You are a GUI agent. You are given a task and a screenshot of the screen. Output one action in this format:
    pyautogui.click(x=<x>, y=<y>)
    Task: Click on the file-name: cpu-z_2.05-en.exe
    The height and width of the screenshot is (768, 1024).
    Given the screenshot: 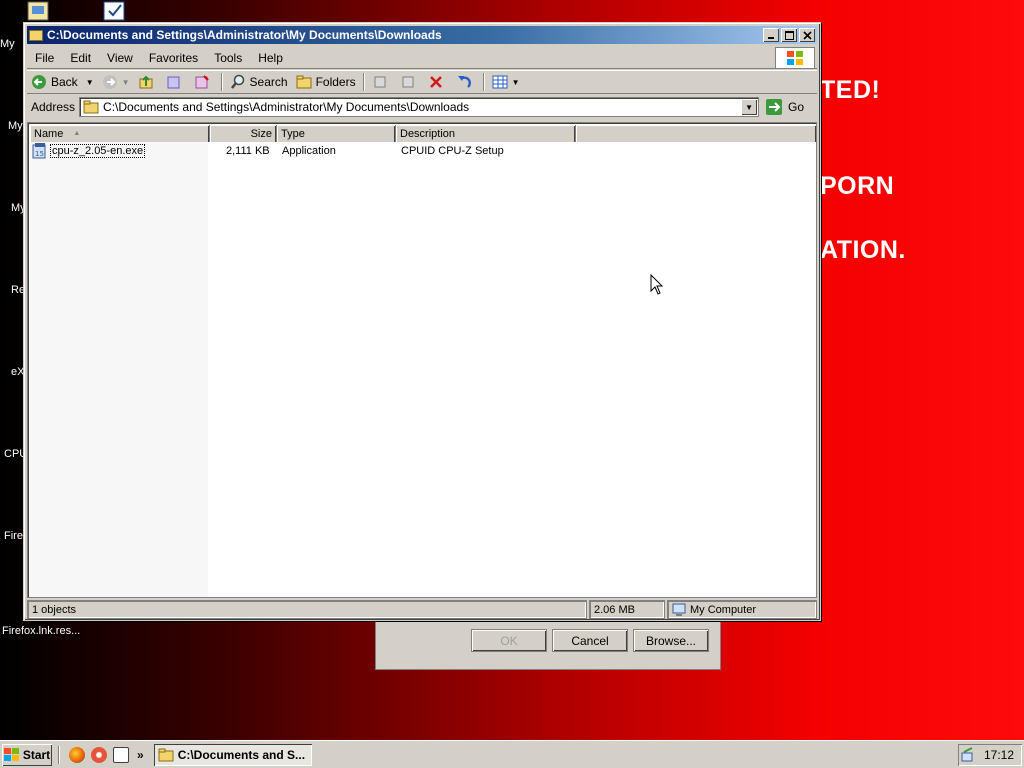 What is the action you would take?
    pyautogui.click(x=98, y=151)
    